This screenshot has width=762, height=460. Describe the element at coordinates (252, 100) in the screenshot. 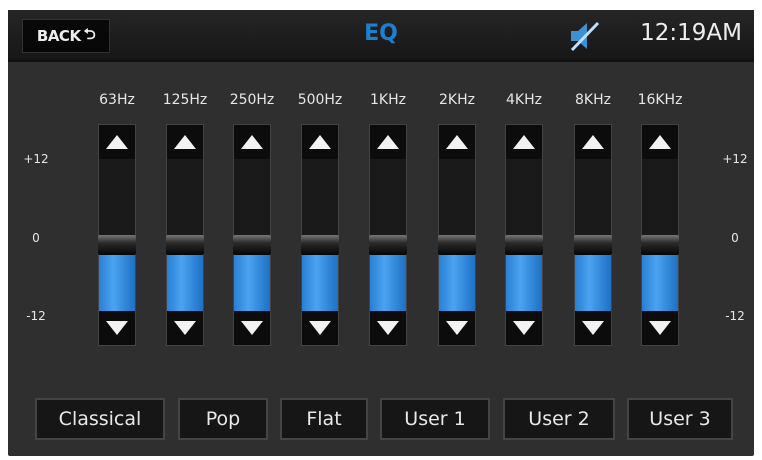

I see `band-label: 250Hz` at that location.